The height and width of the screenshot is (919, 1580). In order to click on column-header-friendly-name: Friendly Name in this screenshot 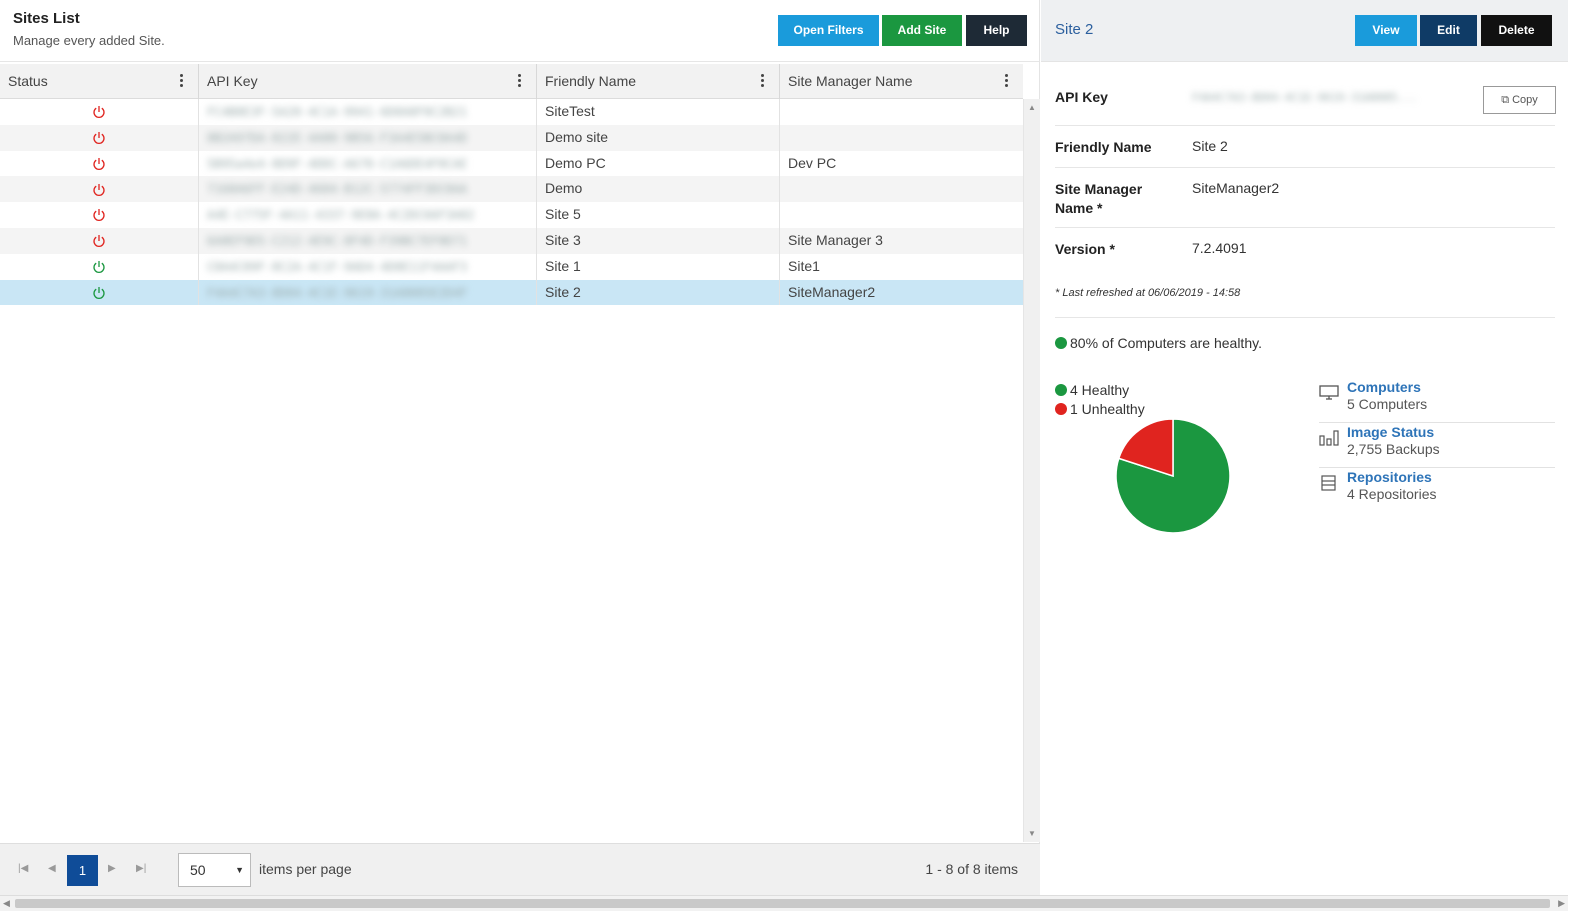, I will do `click(658, 81)`.